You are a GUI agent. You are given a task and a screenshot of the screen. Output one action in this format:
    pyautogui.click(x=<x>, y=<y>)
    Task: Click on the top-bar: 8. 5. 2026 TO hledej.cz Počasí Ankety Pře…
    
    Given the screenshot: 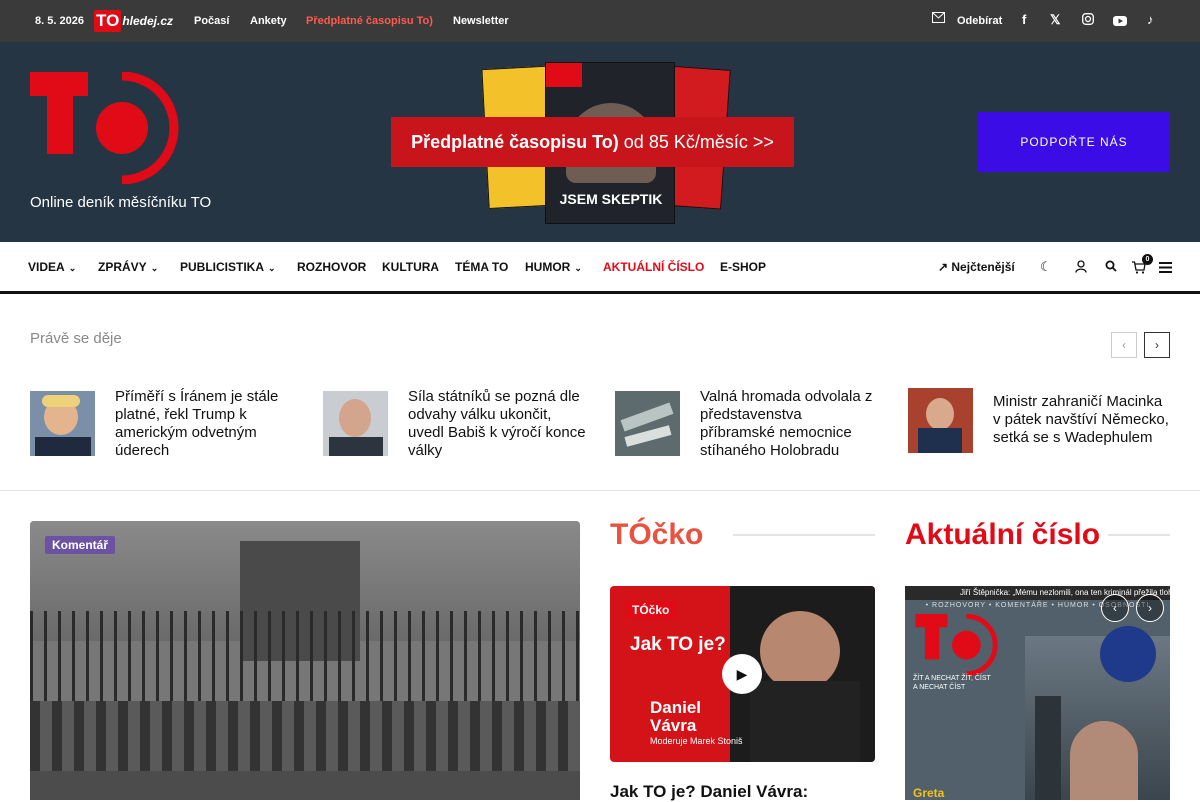 What is the action you would take?
    pyautogui.click(x=600, y=21)
    